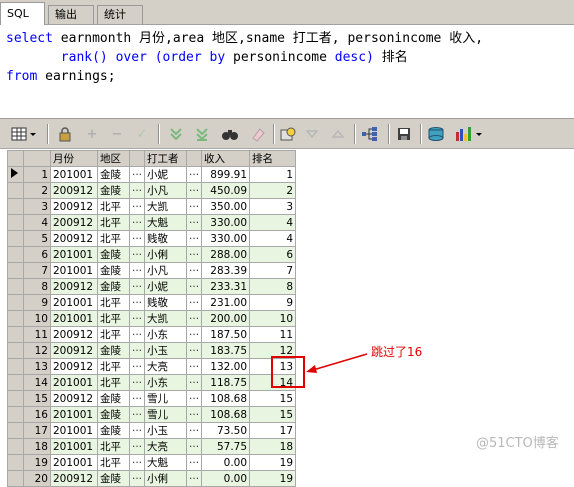  What do you see at coordinates (226, 398) in the screenshot?
I see `cell-income: 108.68` at bounding box center [226, 398].